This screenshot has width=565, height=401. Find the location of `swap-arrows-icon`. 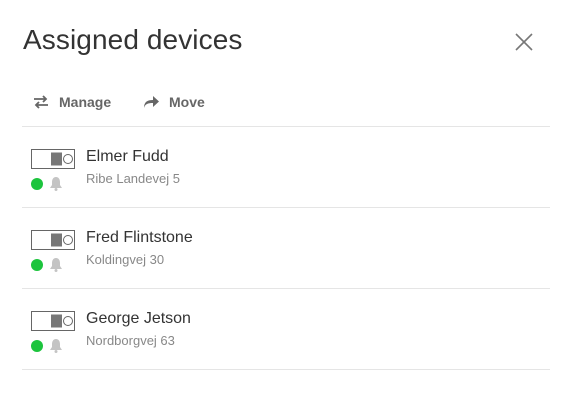

swap-arrows-icon is located at coordinates (41, 102).